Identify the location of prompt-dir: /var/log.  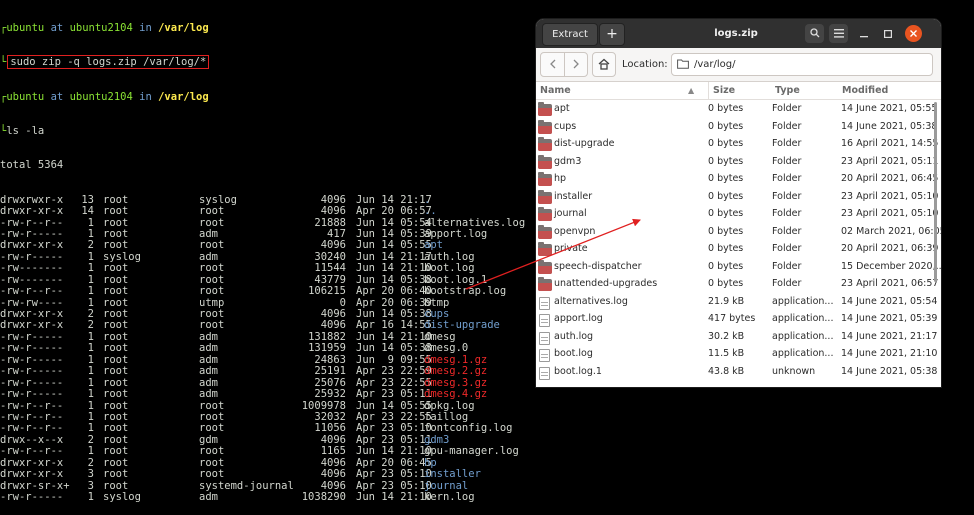
(183, 96).